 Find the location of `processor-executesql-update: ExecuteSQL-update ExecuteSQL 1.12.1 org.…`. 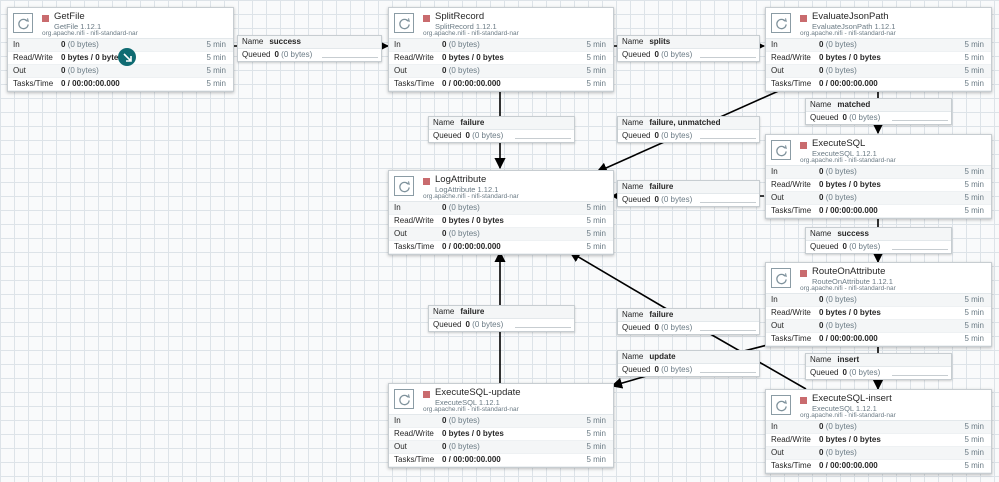

processor-executesql-update: ExecuteSQL-update ExecuteSQL 1.12.1 org.… is located at coordinates (501, 425).